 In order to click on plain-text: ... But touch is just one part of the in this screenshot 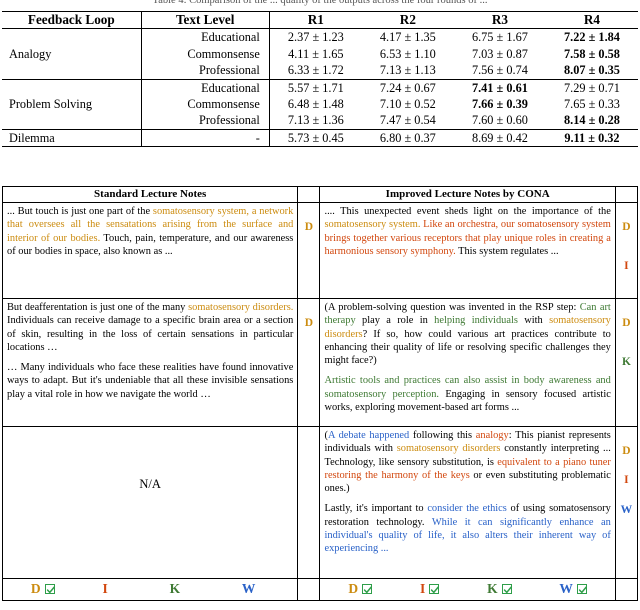, I will do `click(80, 211)`.